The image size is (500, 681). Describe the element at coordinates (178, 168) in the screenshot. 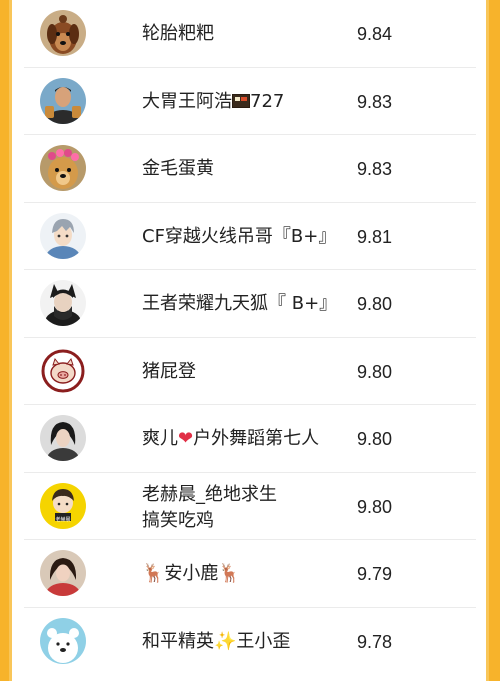

I see `player-name: 金毛蛋黄` at that location.